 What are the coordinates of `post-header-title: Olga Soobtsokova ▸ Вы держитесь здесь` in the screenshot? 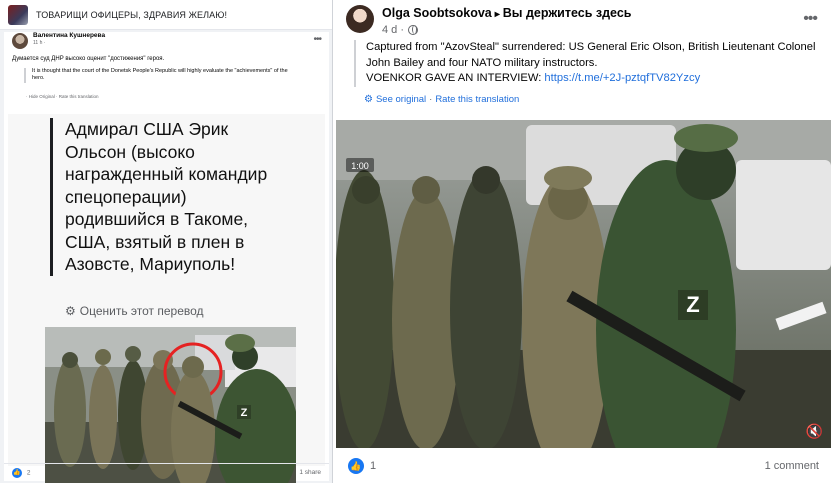 It's located at (506, 13).